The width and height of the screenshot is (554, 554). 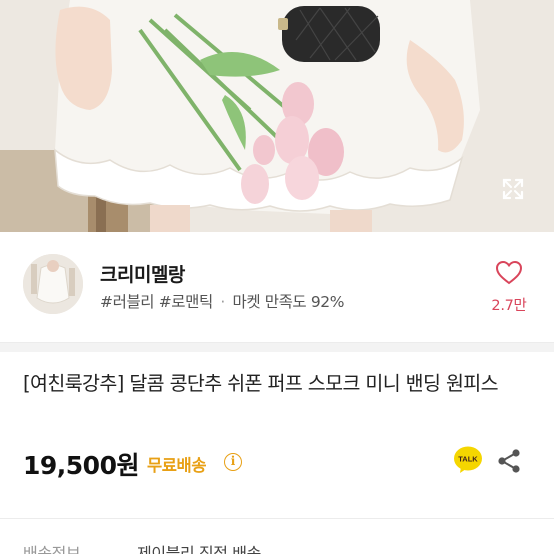 What do you see at coordinates (509, 461) in the screenshot?
I see `share-icon` at bounding box center [509, 461].